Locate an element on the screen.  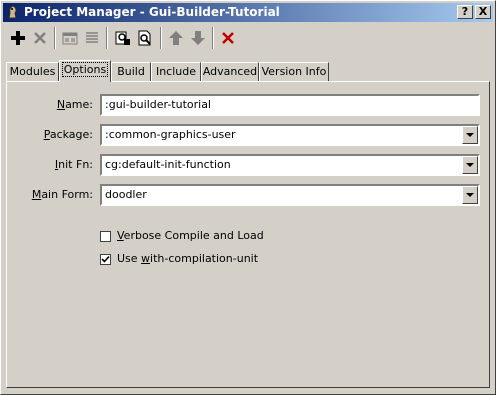
tab-label: Modules is located at coordinates (32, 71).